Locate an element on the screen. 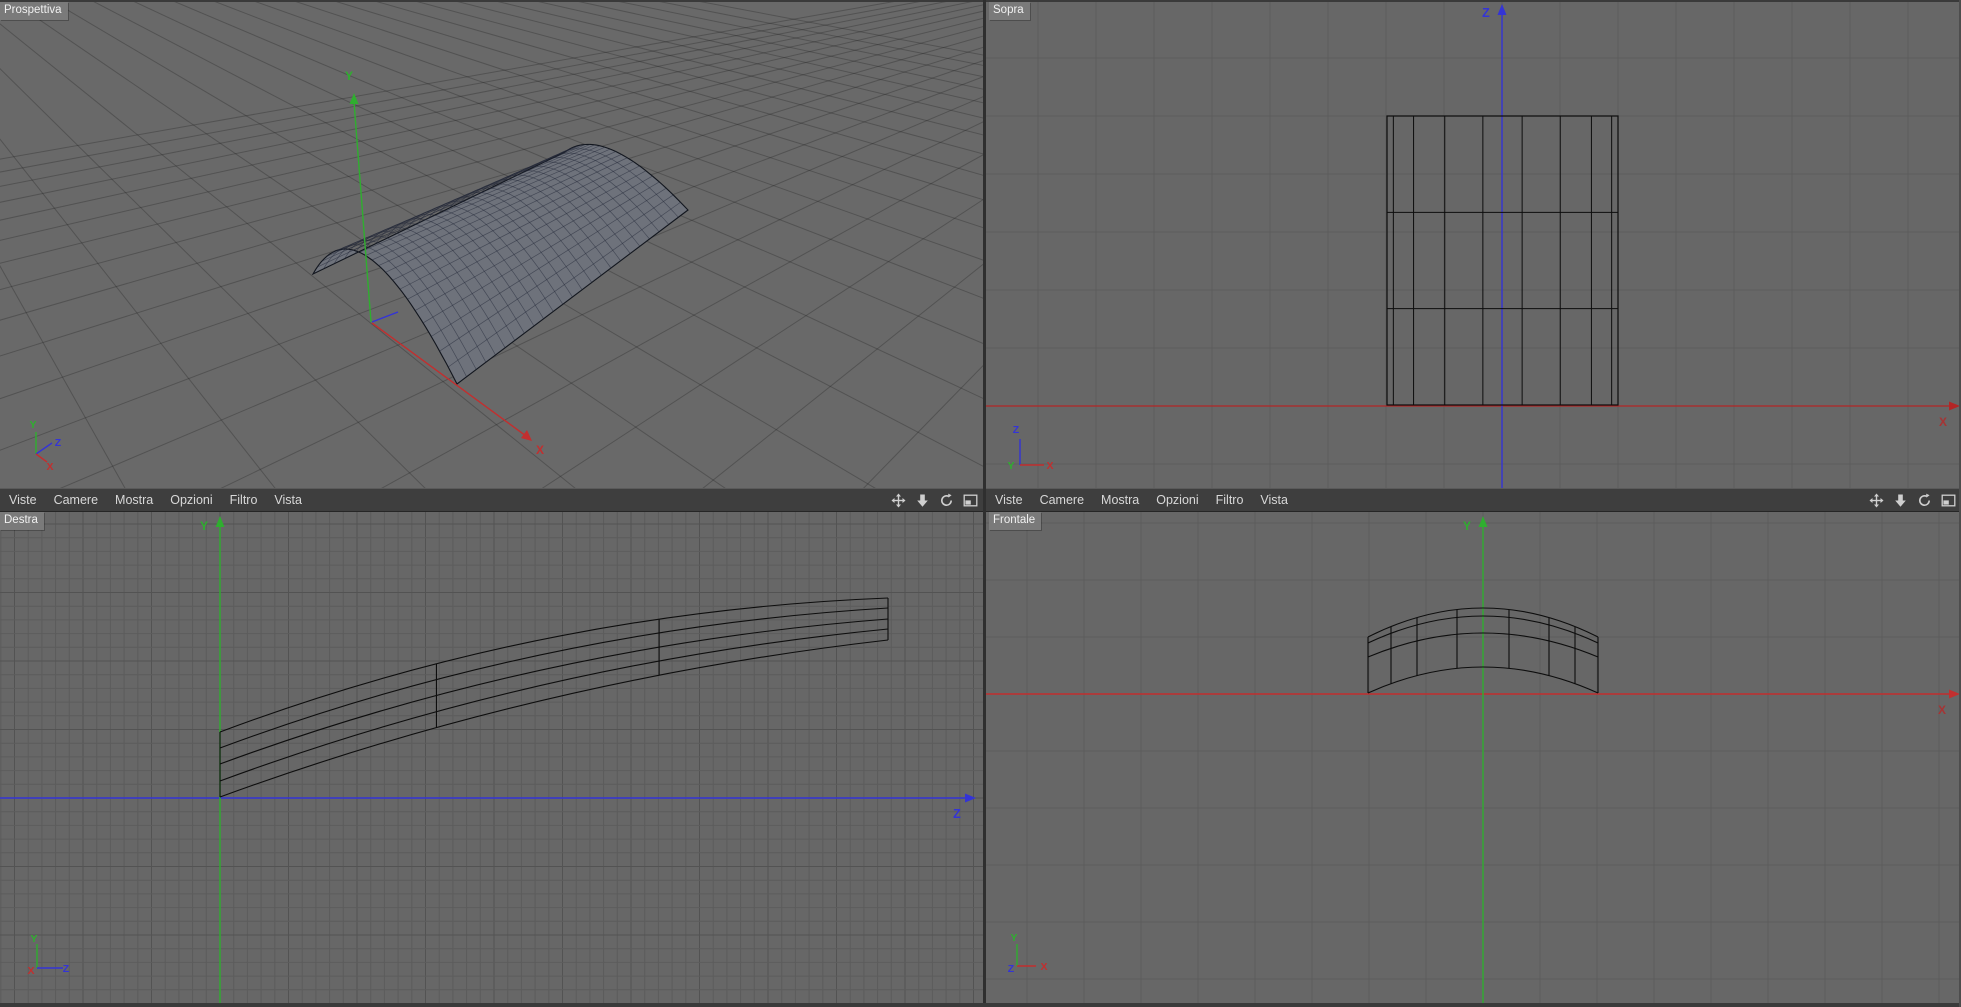  menu-items-right: Viste Camere Mostra Opzioni Filtro Vista is located at coordinates (1137, 500).